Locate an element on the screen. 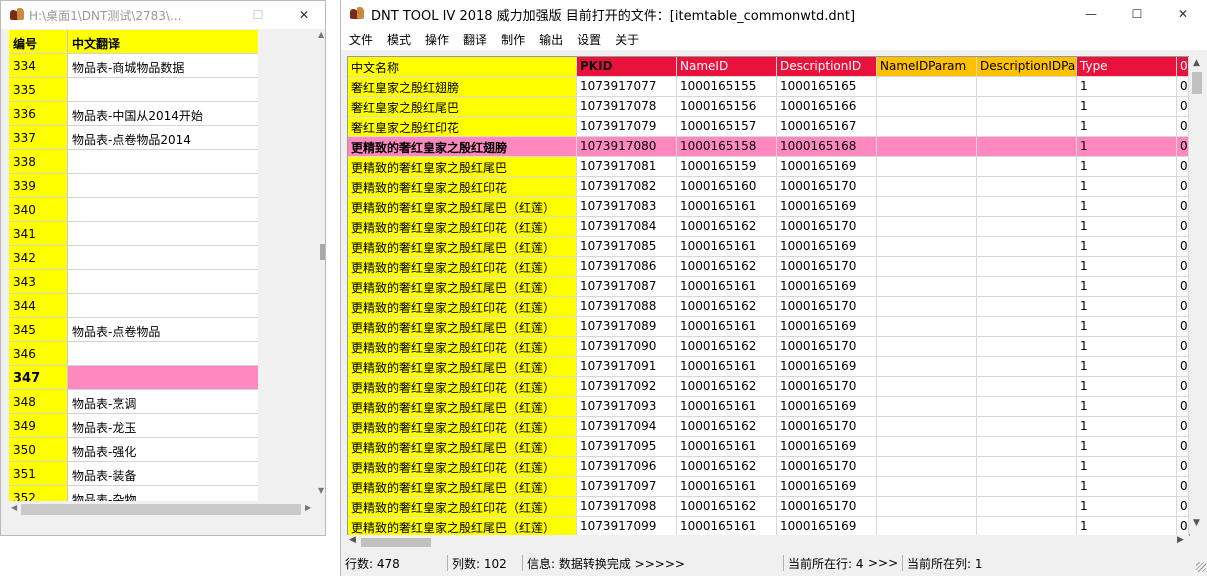 Image resolution: width=1207 pixels, height=576 pixels. grid-cell: 1073917083 is located at coordinates (627, 206).